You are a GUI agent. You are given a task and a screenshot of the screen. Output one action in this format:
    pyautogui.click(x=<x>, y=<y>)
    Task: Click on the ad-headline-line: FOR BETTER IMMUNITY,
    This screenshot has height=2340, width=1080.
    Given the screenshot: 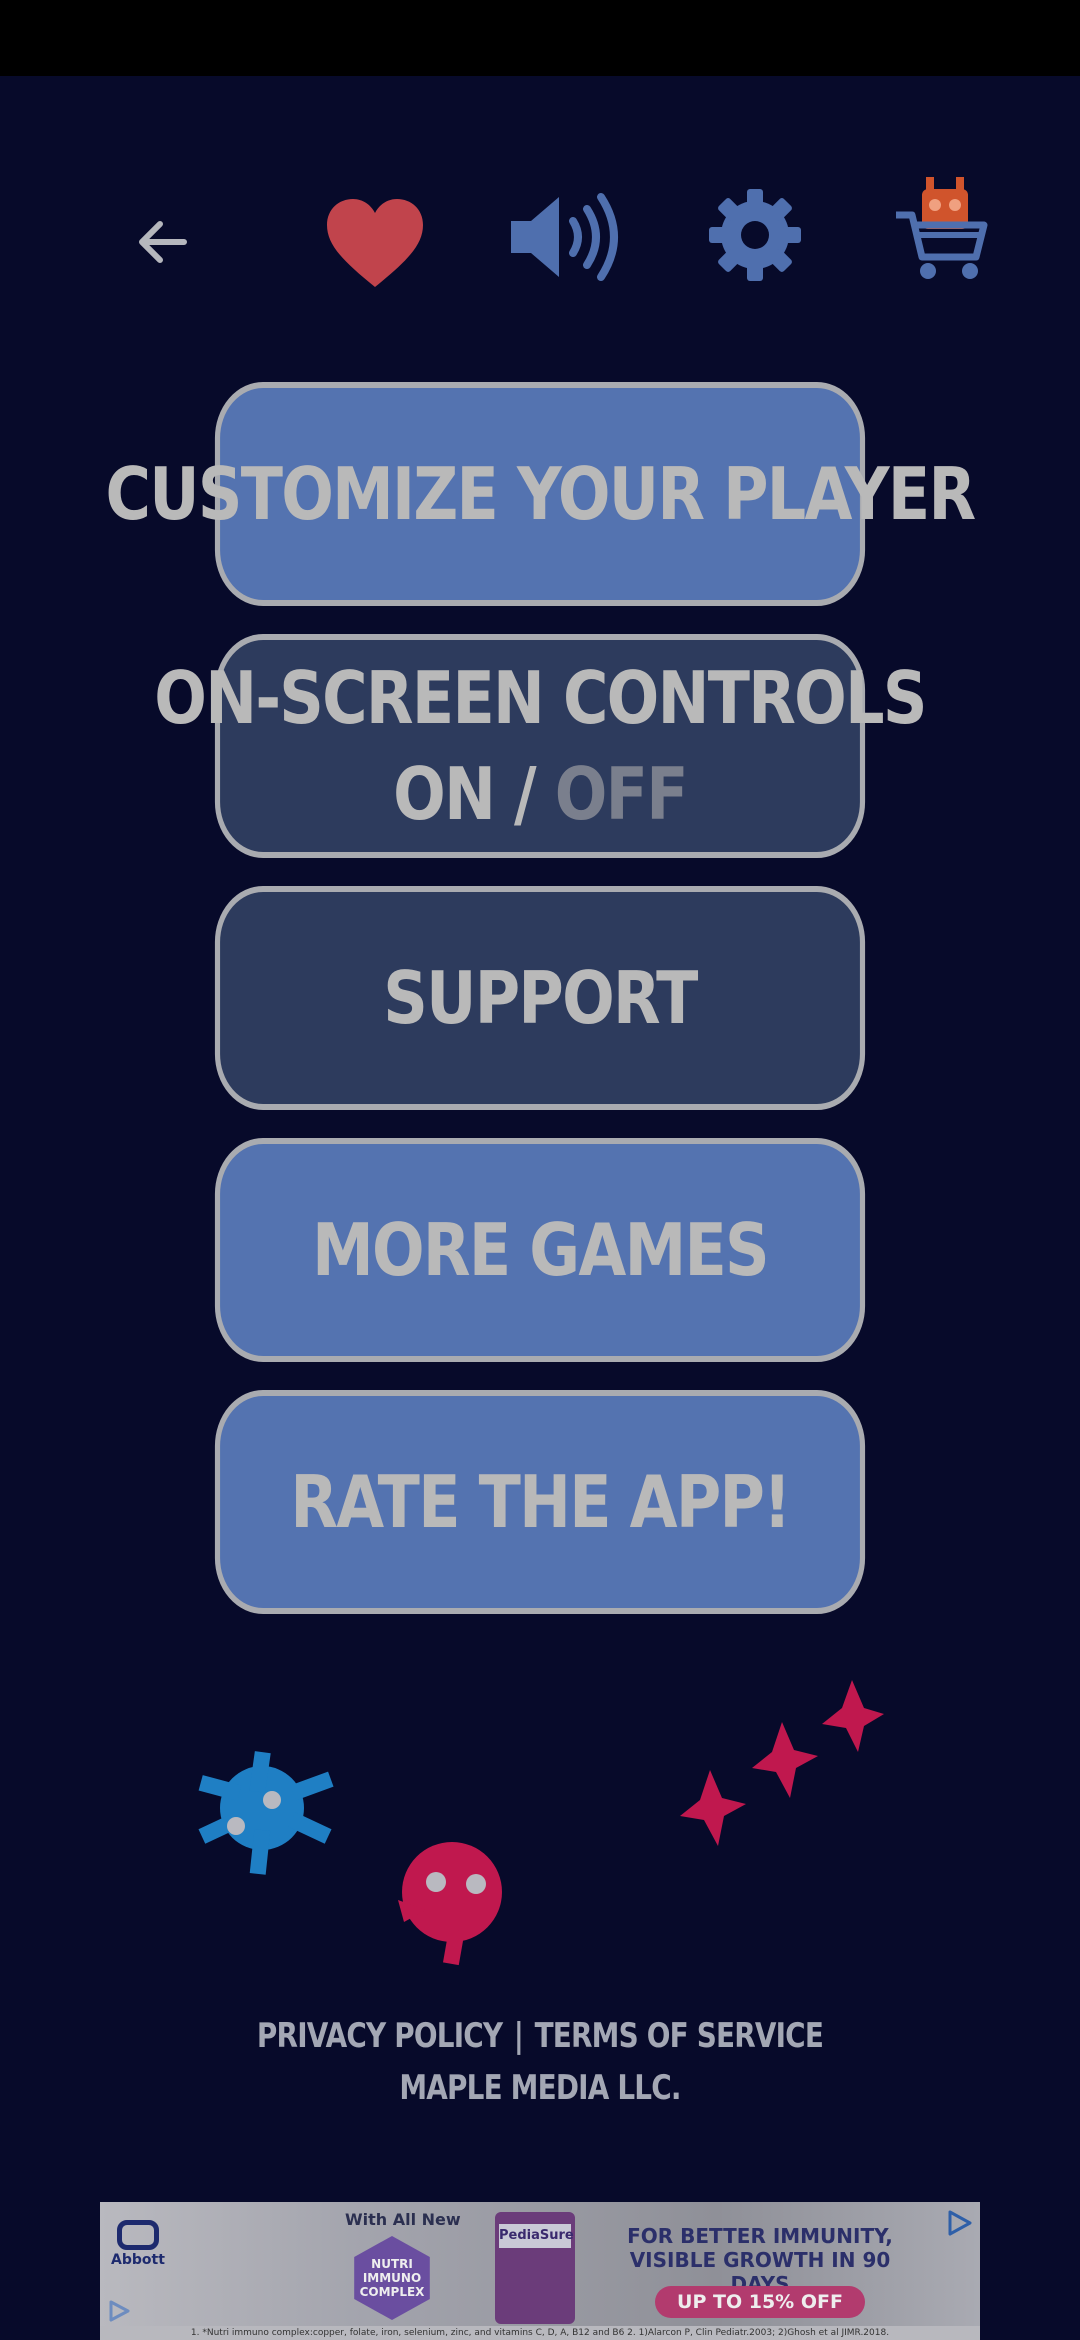 What is the action you would take?
    pyautogui.click(x=760, y=2236)
    